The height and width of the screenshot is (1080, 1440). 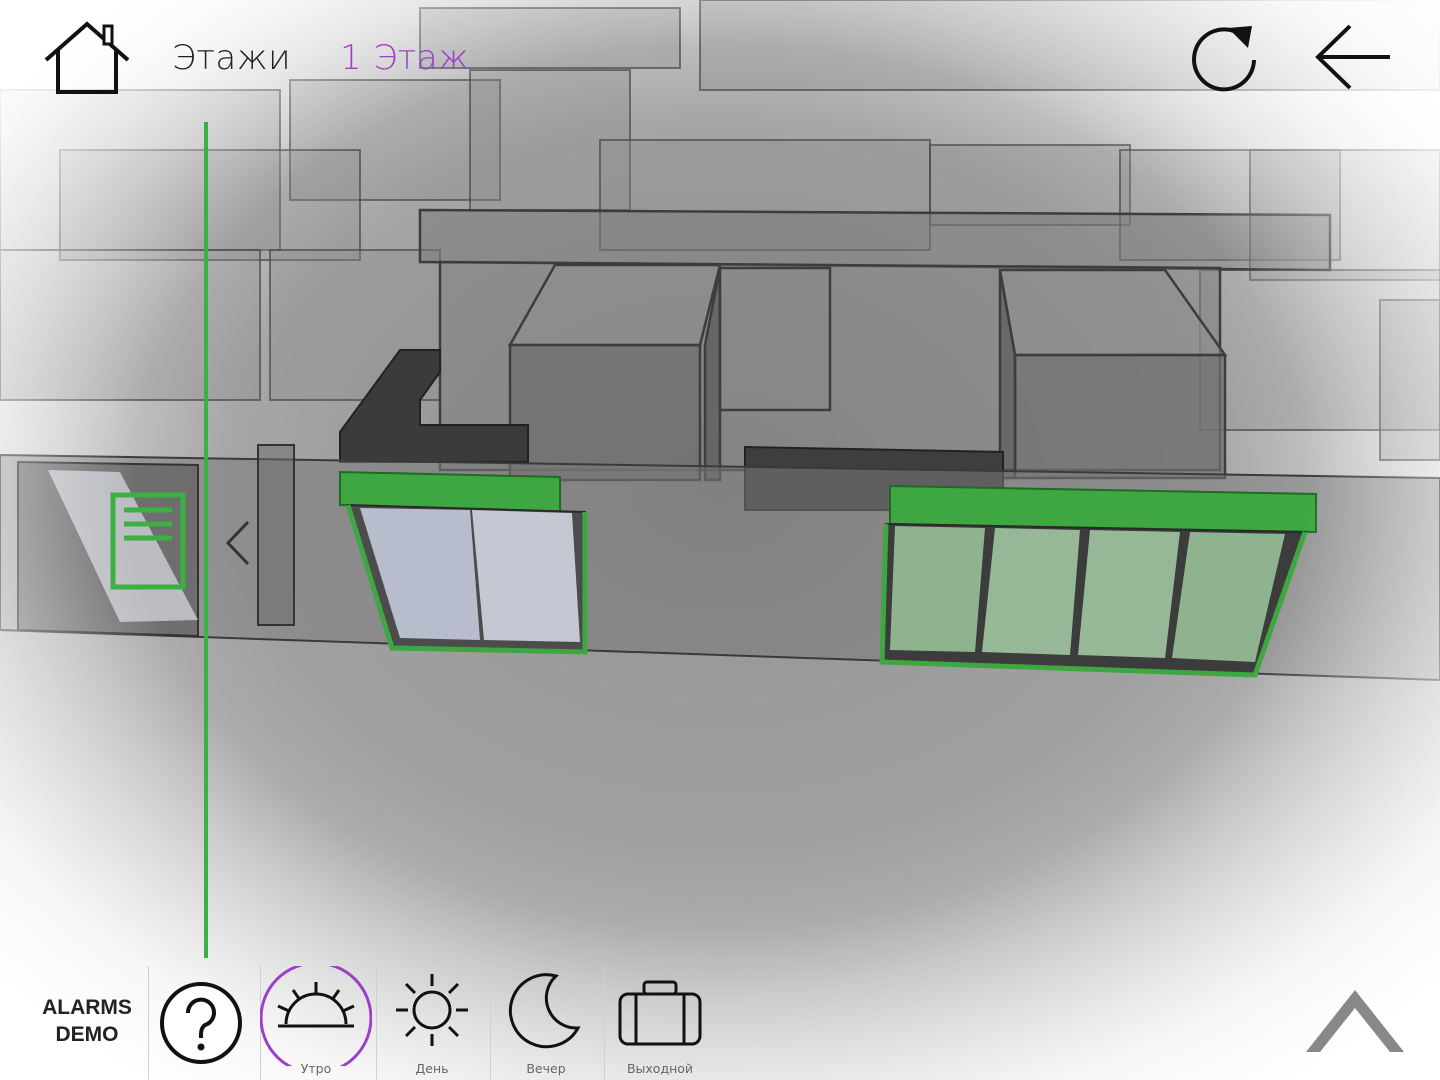 What do you see at coordinates (201, 1023) in the screenshot?
I see `help-icon` at bounding box center [201, 1023].